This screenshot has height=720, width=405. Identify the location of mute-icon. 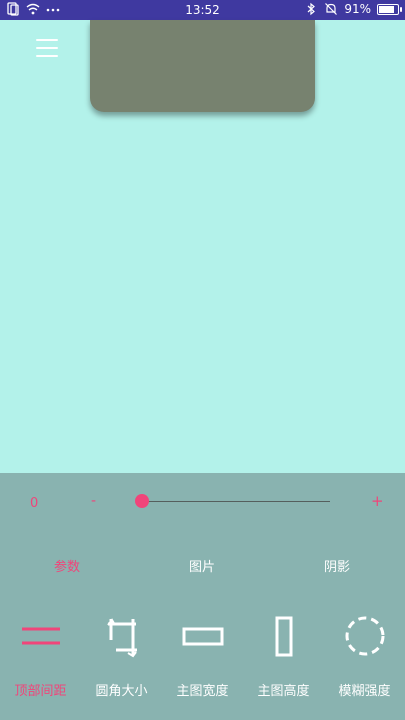
(331, 9).